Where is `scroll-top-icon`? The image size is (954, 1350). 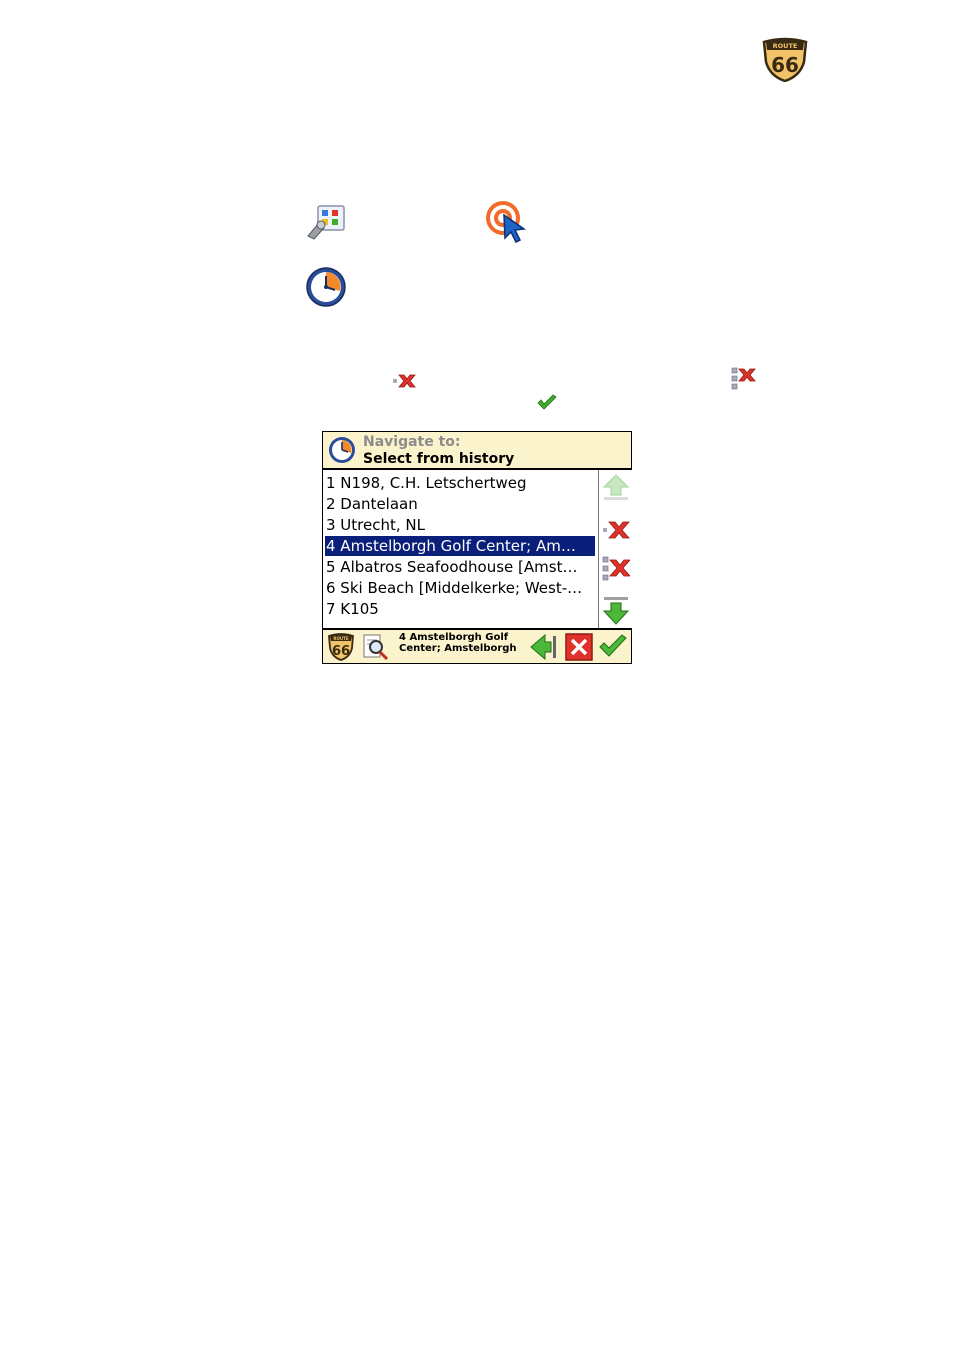
scroll-top-icon is located at coordinates (616, 487).